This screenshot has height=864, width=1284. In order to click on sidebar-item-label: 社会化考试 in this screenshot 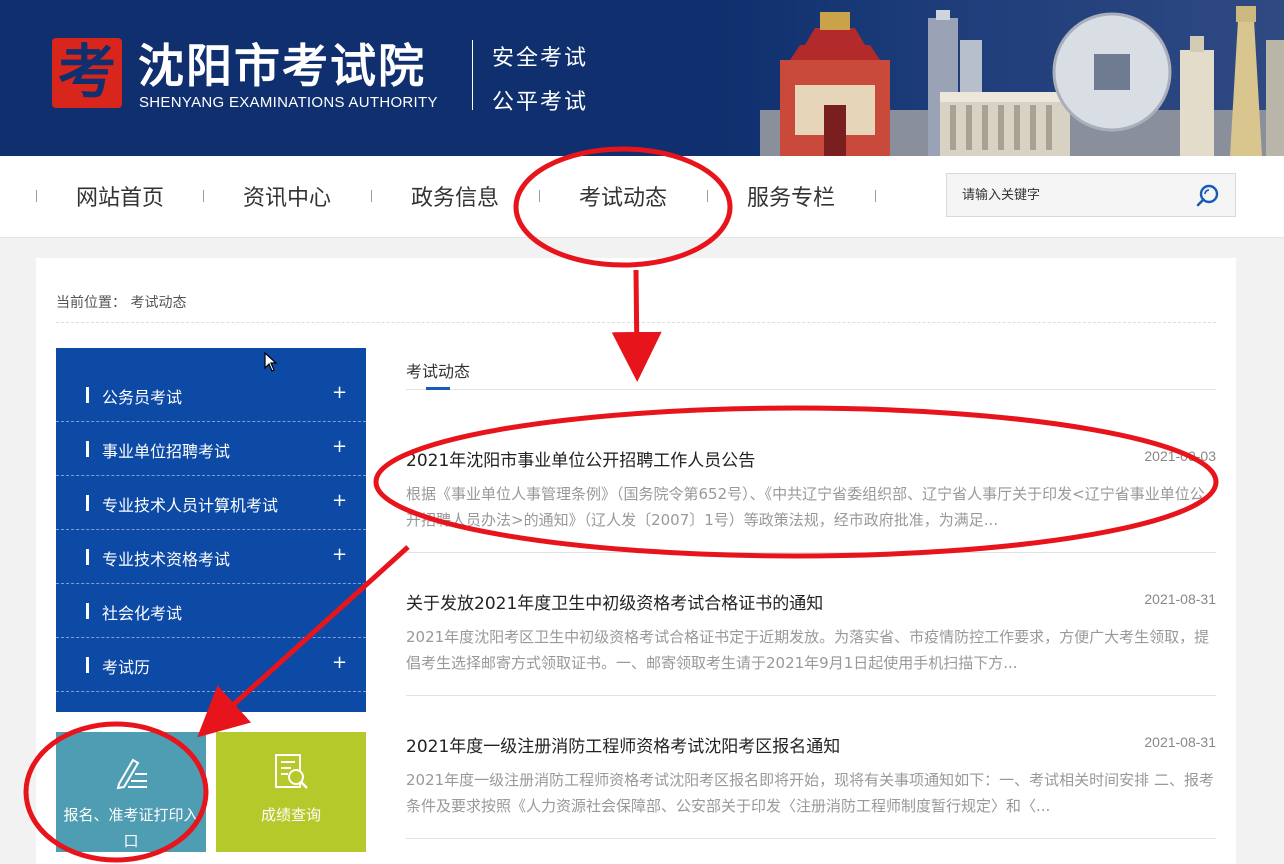, I will do `click(142, 613)`.